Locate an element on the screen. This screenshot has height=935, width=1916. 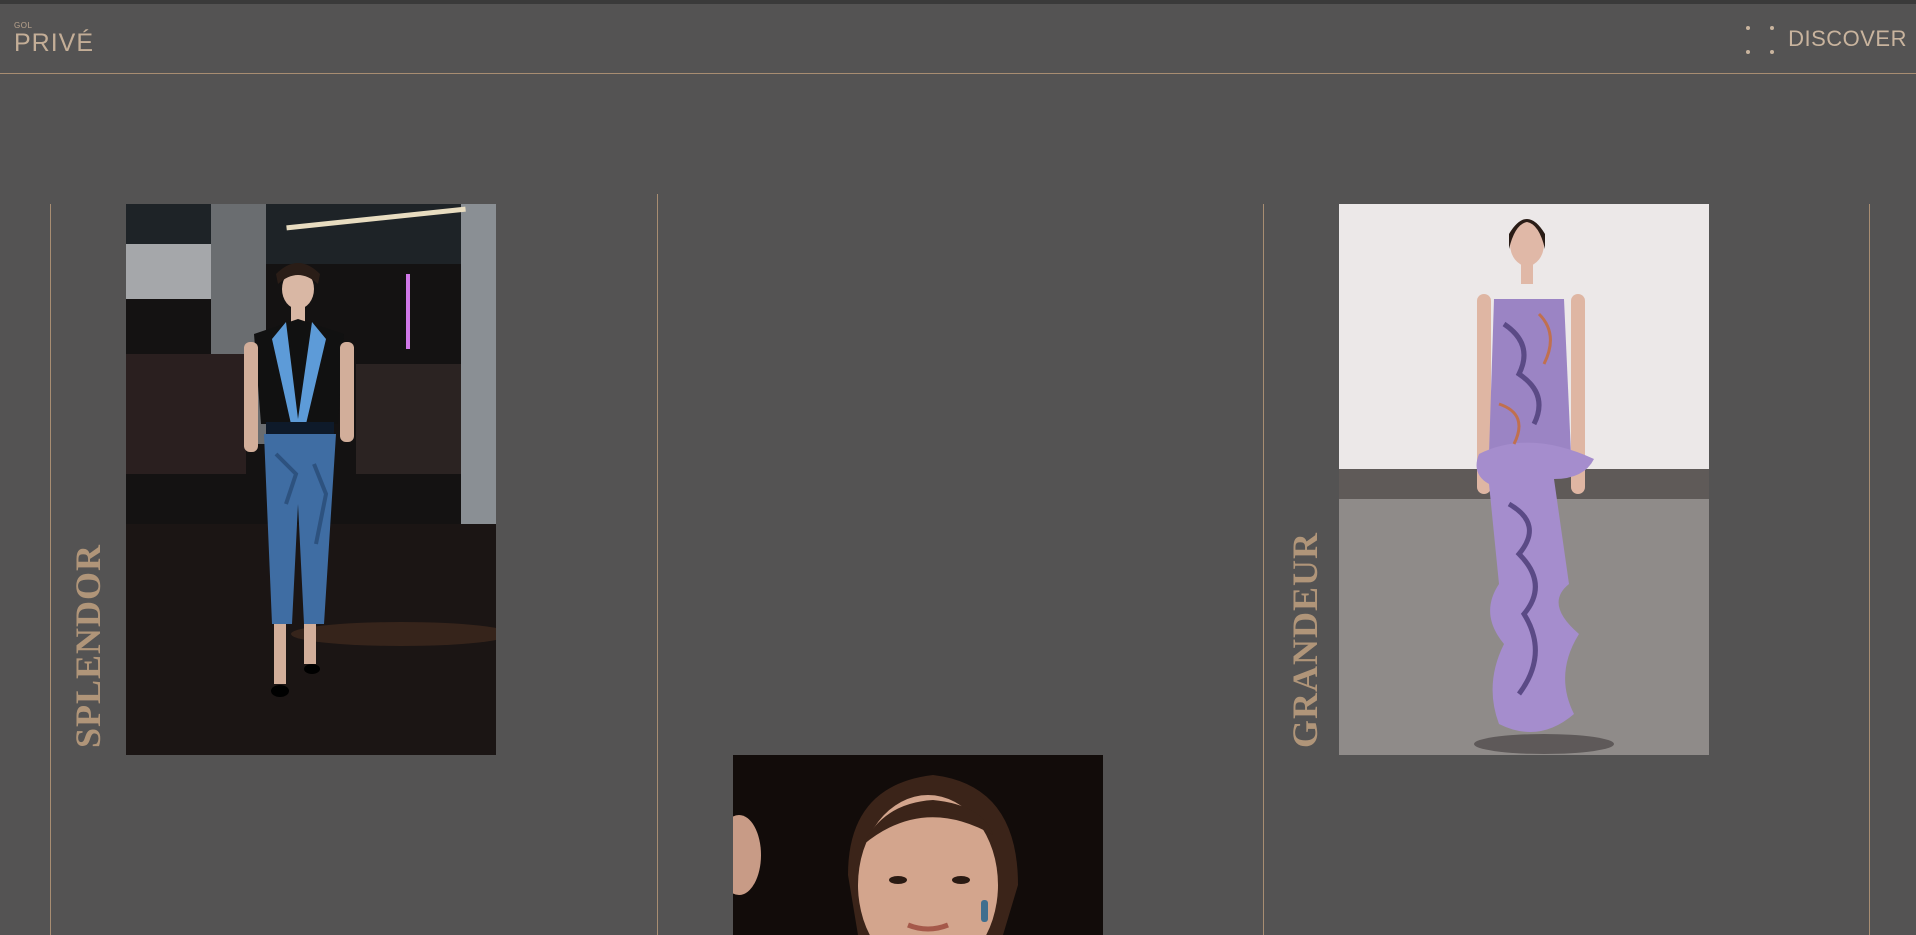
collection-image-portrait is located at coordinates (918, 845).